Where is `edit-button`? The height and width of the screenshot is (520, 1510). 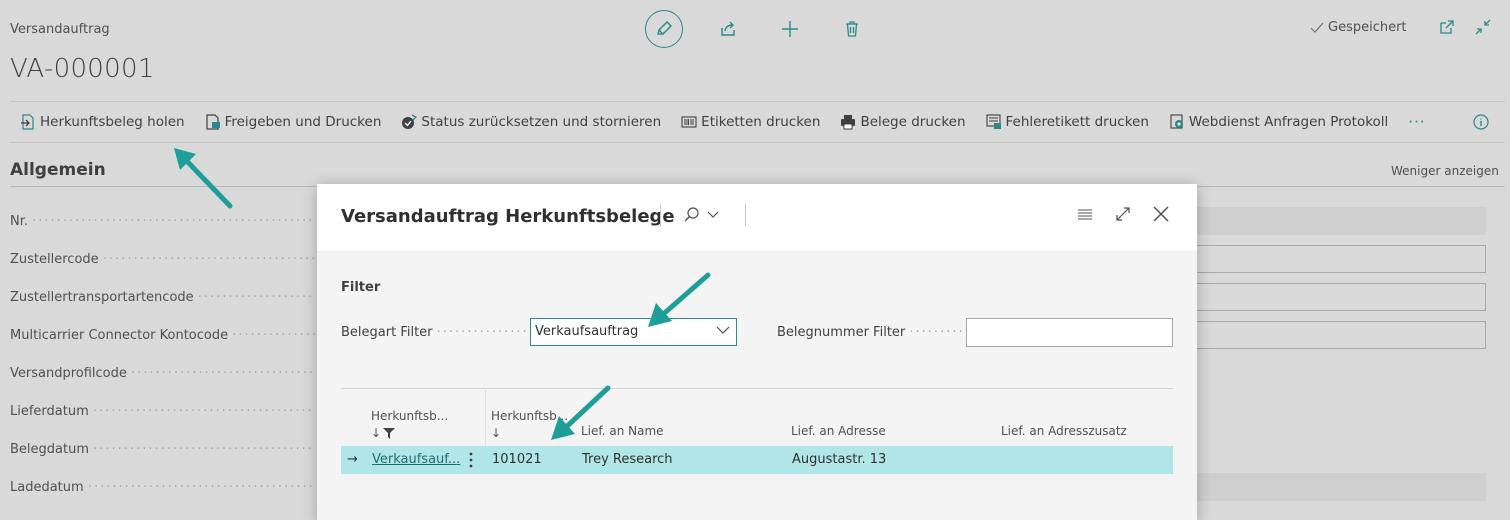 edit-button is located at coordinates (664, 29).